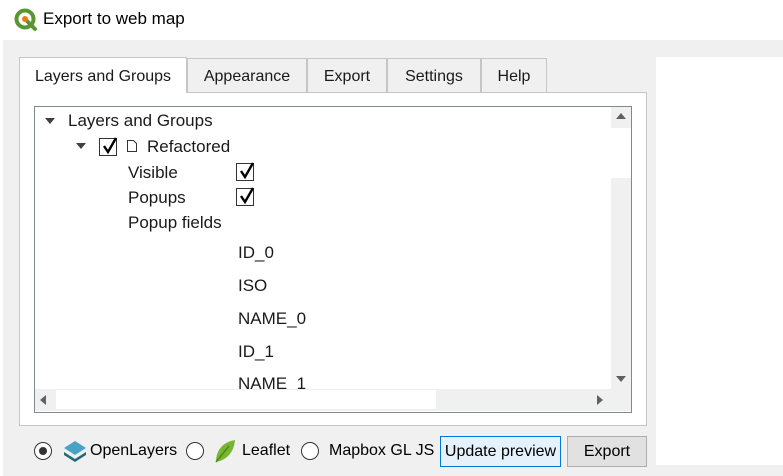  Describe the element at coordinates (114, 18) in the screenshot. I see `window-title: Export to web map` at that location.